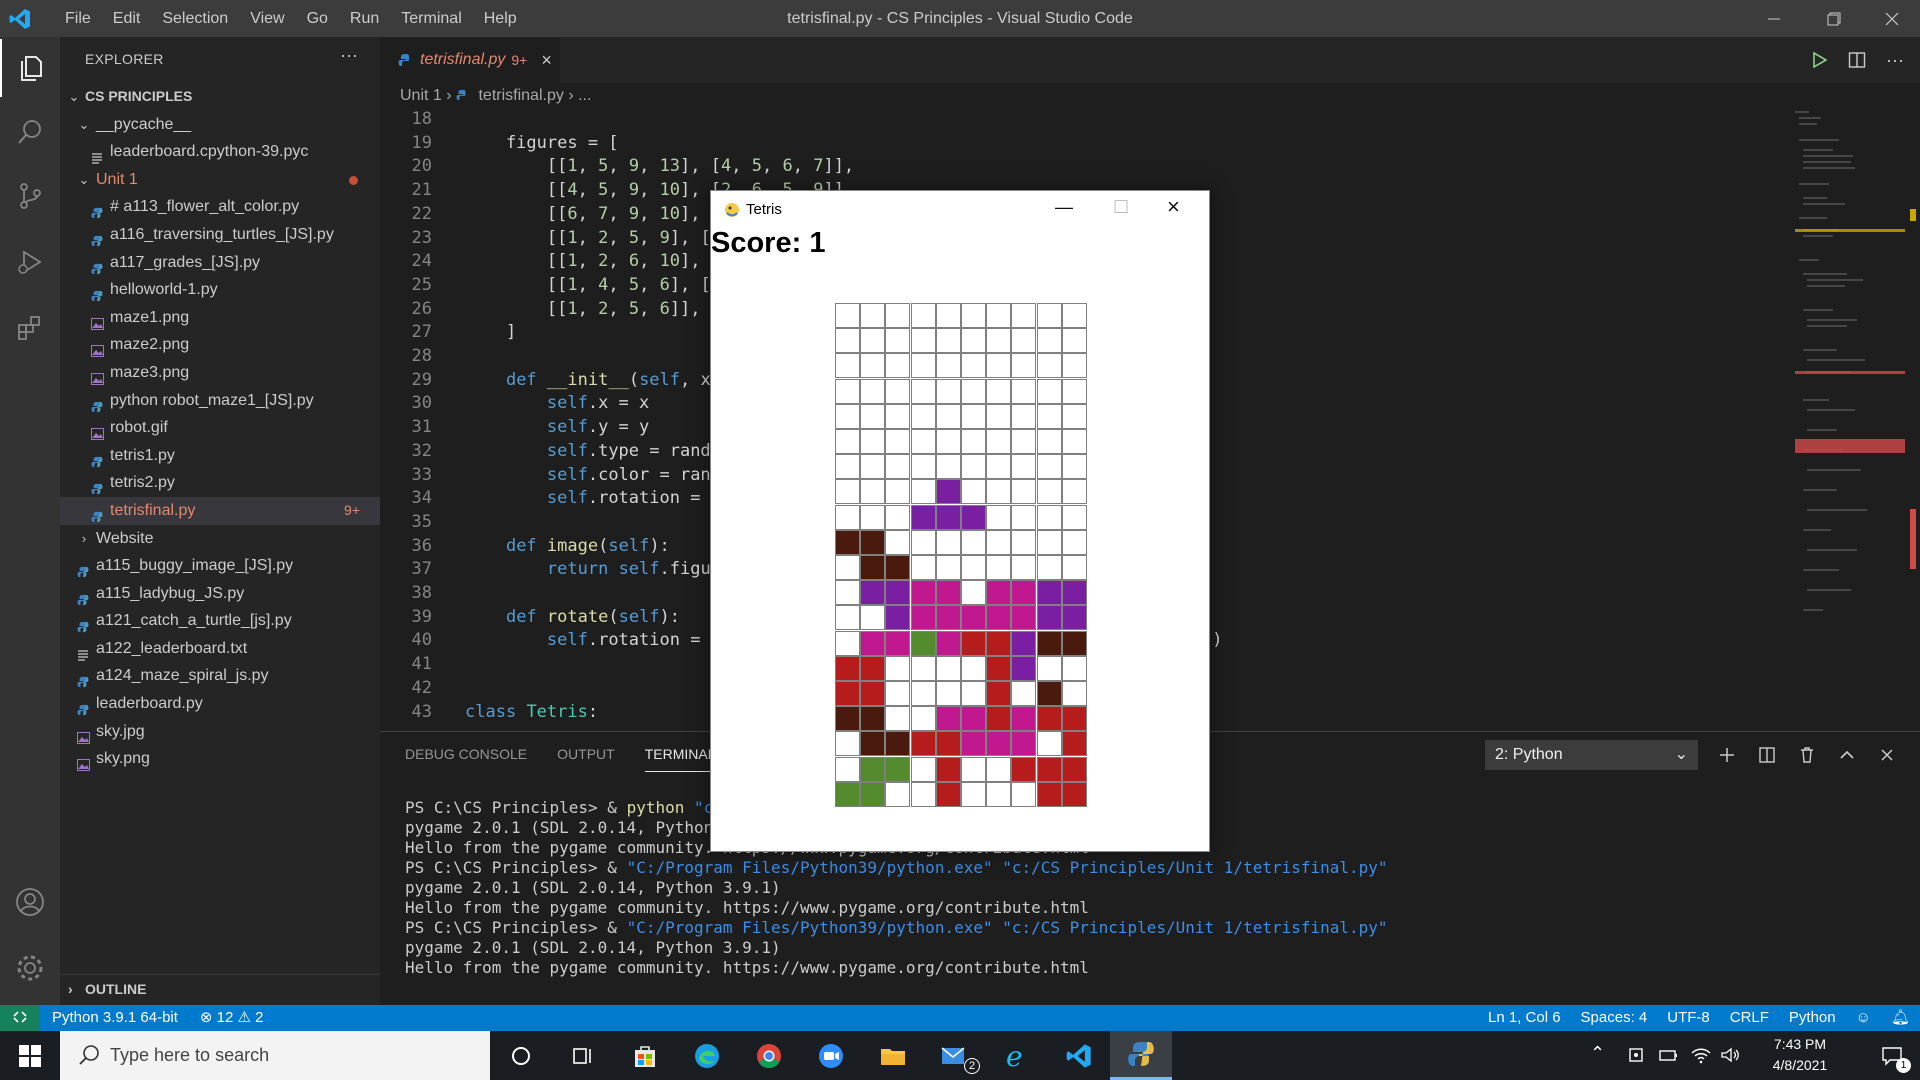 The image size is (1920, 1080). What do you see at coordinates (769, 1055) in the screenshot?
I see `chrome-app` at bounding box center [769, 1055].